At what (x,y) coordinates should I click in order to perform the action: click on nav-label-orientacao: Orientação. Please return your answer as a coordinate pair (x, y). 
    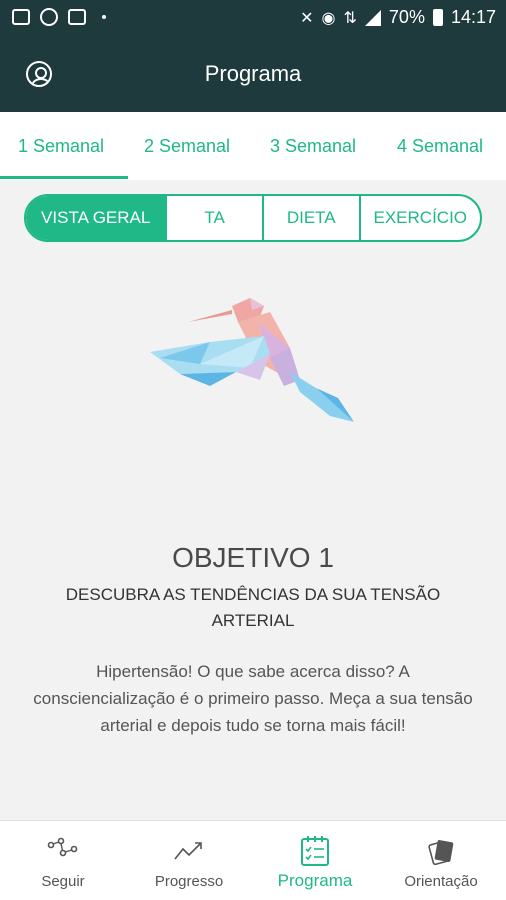
    Looking at the image, I should click on (441, 881).